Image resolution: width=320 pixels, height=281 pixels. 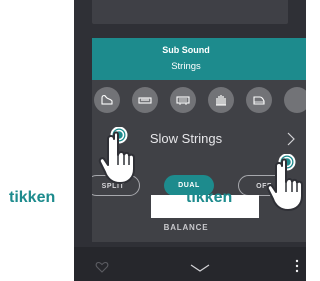 I want to click on category-button-electric-piano, so click(x=145, y=100).